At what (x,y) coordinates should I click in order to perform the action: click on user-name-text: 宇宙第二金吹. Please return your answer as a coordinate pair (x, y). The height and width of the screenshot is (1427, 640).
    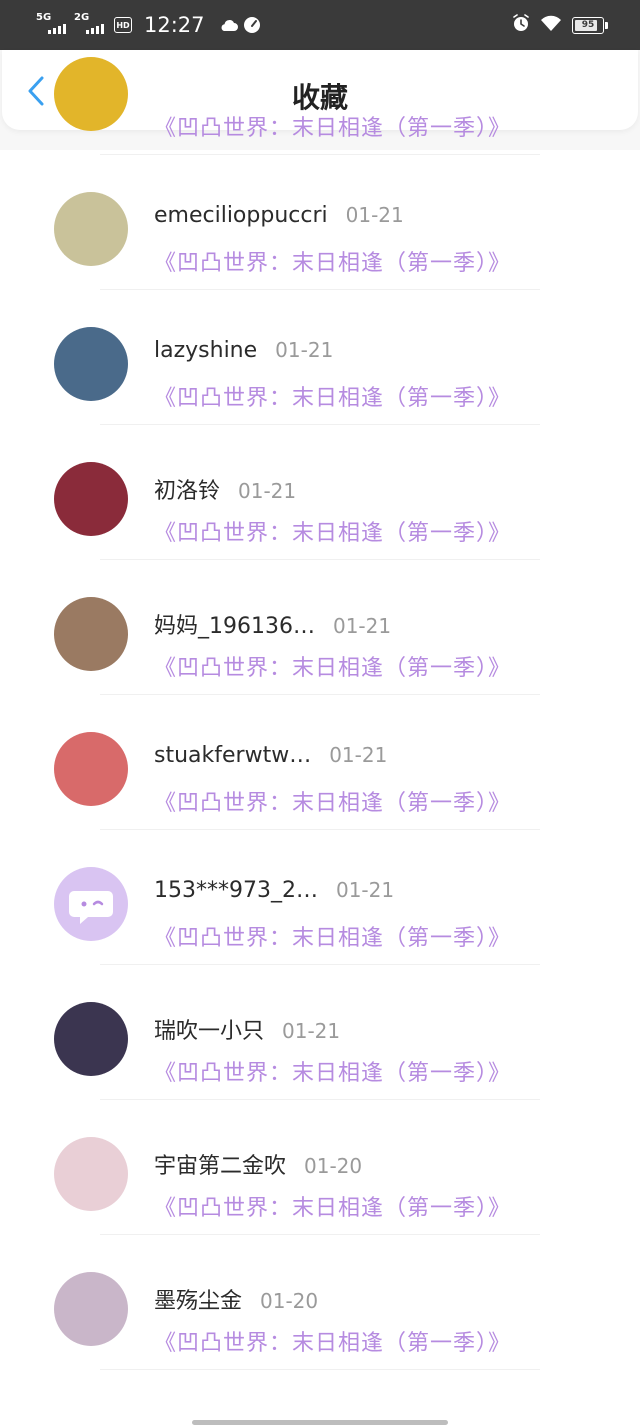
    Looking at the image, I should click on (220, 1166).